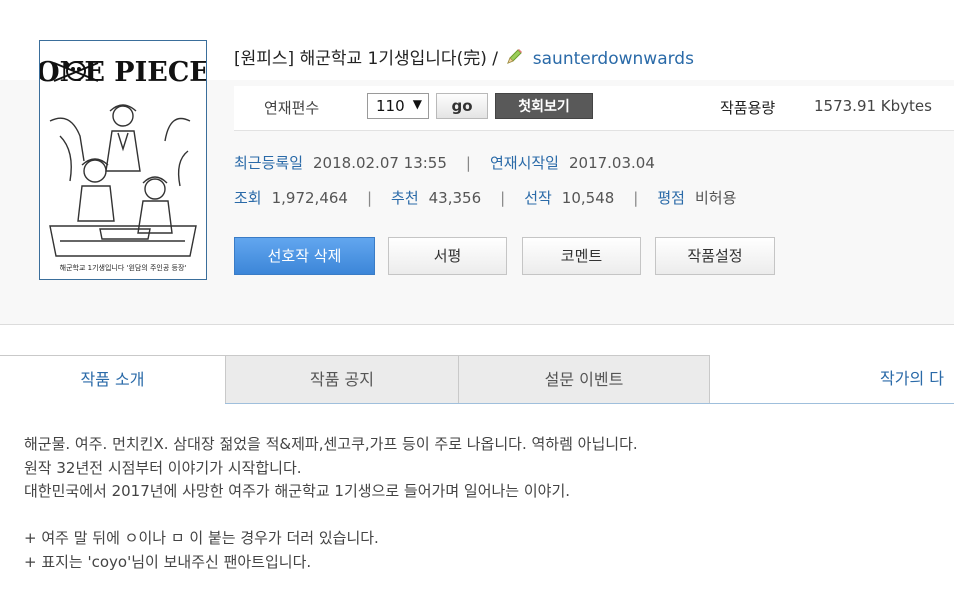  What do you see at coordinates (584, 379) in the screenshot?
I see `tab-survey-event: 설문 이벤트` at bounding box center [584, 379].